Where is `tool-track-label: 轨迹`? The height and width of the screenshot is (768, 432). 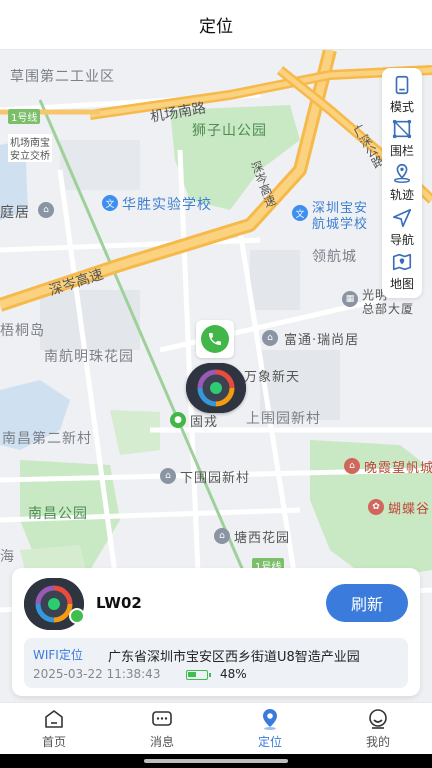 tool-track-label: 轨迹 is located at coordinates (401, 195).